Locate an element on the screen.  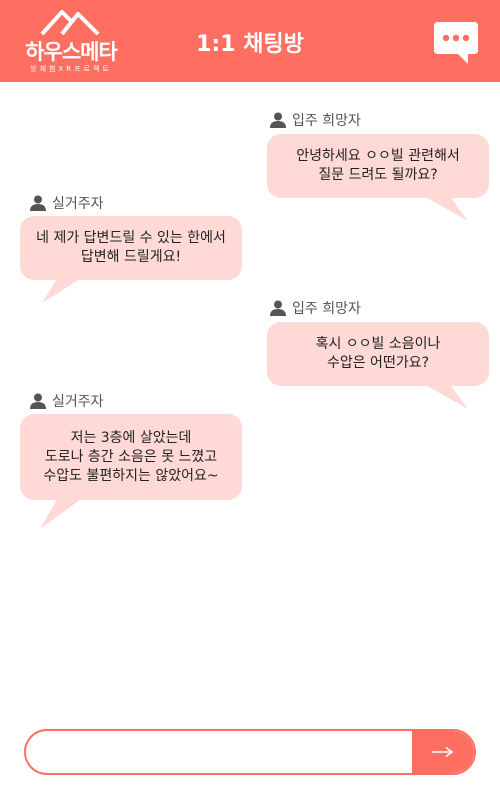
message-bubble: 안녕하세요 ㅇㅇ빌 관련해서 질문 드려도 될까요? is located at coordinates (378, 166).